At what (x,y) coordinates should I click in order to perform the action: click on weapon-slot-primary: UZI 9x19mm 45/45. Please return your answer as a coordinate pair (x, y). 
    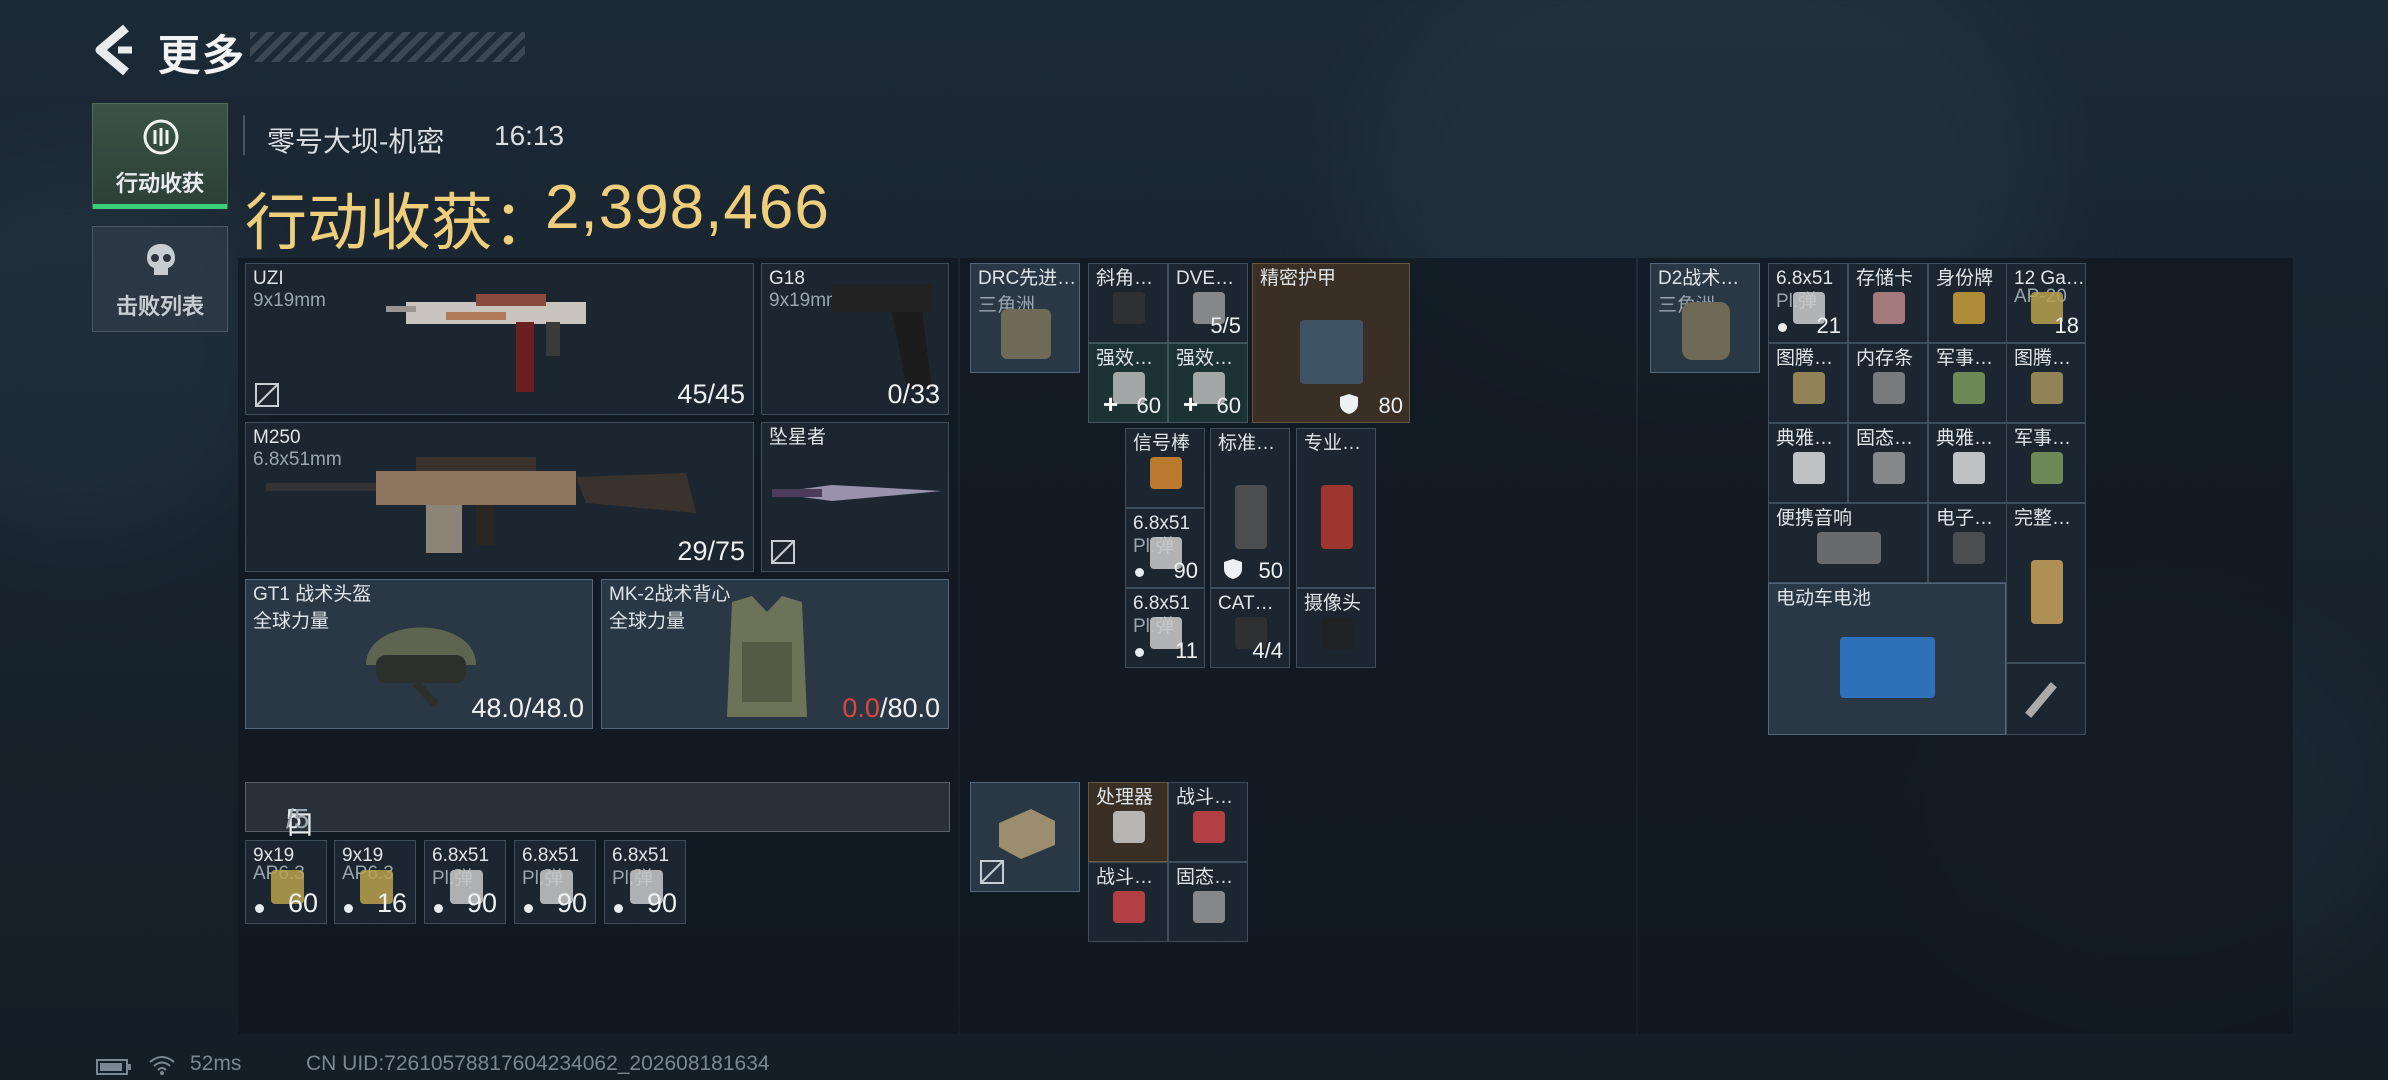
    Looking at the image, I should click on (499, 339).